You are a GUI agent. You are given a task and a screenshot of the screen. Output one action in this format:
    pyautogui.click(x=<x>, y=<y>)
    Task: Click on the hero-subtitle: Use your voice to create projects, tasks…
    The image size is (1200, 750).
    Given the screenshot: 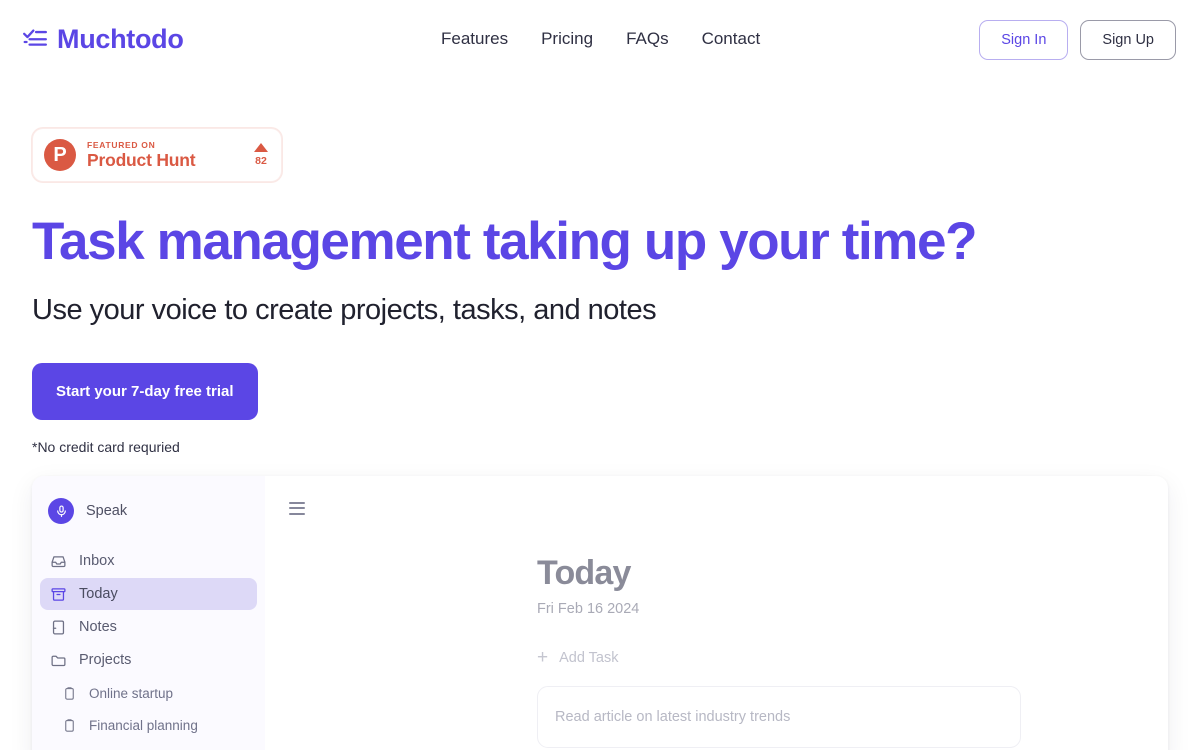 What is the action you would take?
    pyautogui.click(x=344, y=309)
    